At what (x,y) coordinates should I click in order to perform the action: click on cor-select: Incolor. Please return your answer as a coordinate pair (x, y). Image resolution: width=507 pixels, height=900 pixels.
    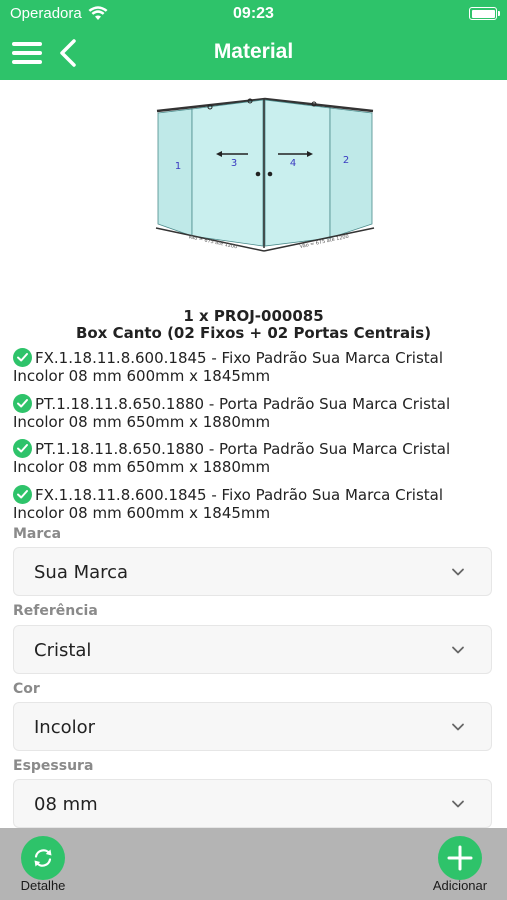
    Looking at the image, I should click on (252, 726).